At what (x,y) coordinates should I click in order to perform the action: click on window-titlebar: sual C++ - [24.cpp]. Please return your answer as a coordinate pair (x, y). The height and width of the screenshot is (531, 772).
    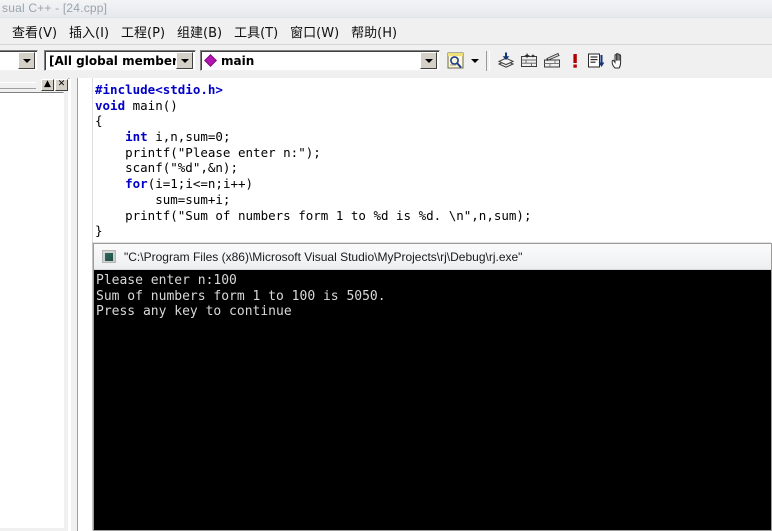
    Looking at the image, I should click on (386, 9).